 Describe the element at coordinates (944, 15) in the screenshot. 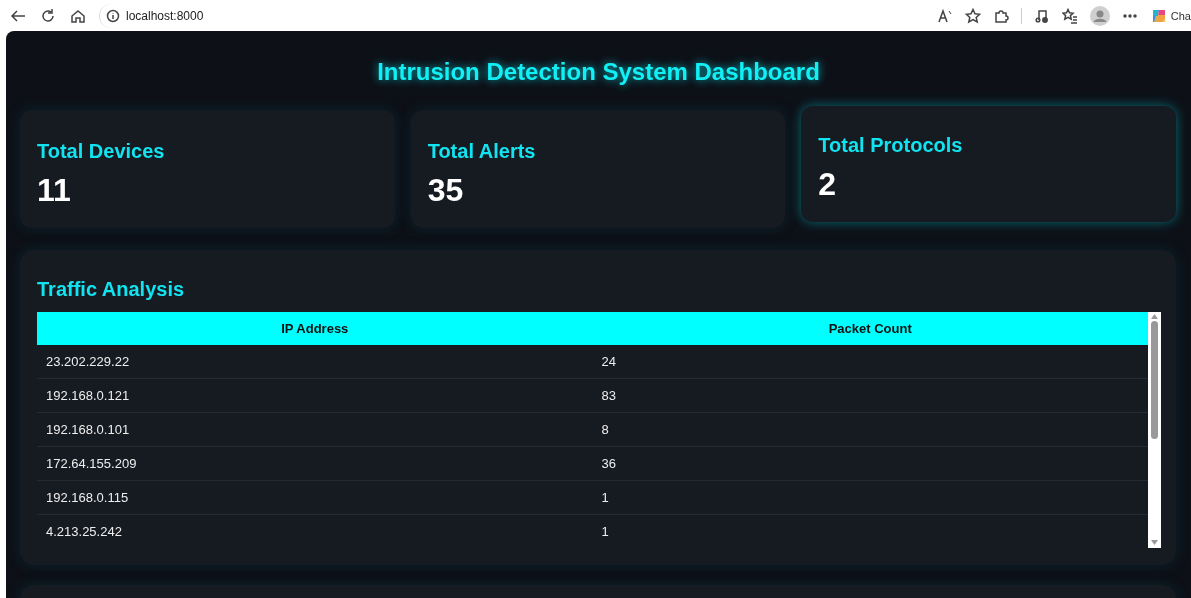

I see `read-aloud-icon` at that location.